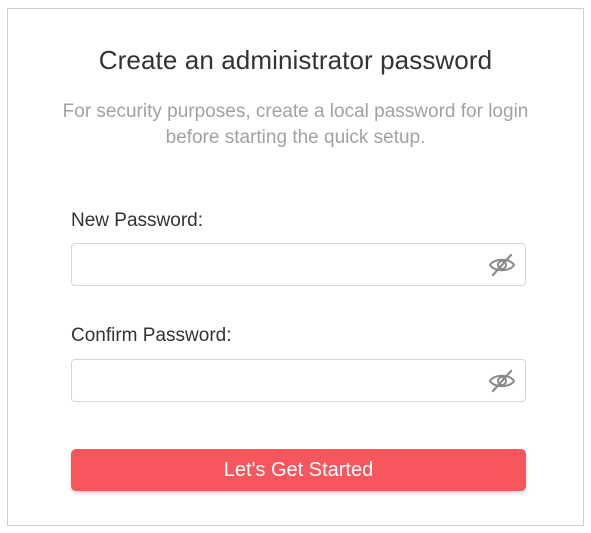 This screenshot has width=591, height=533. I want to click on new-password-field-wrapper, so click(298, 264).